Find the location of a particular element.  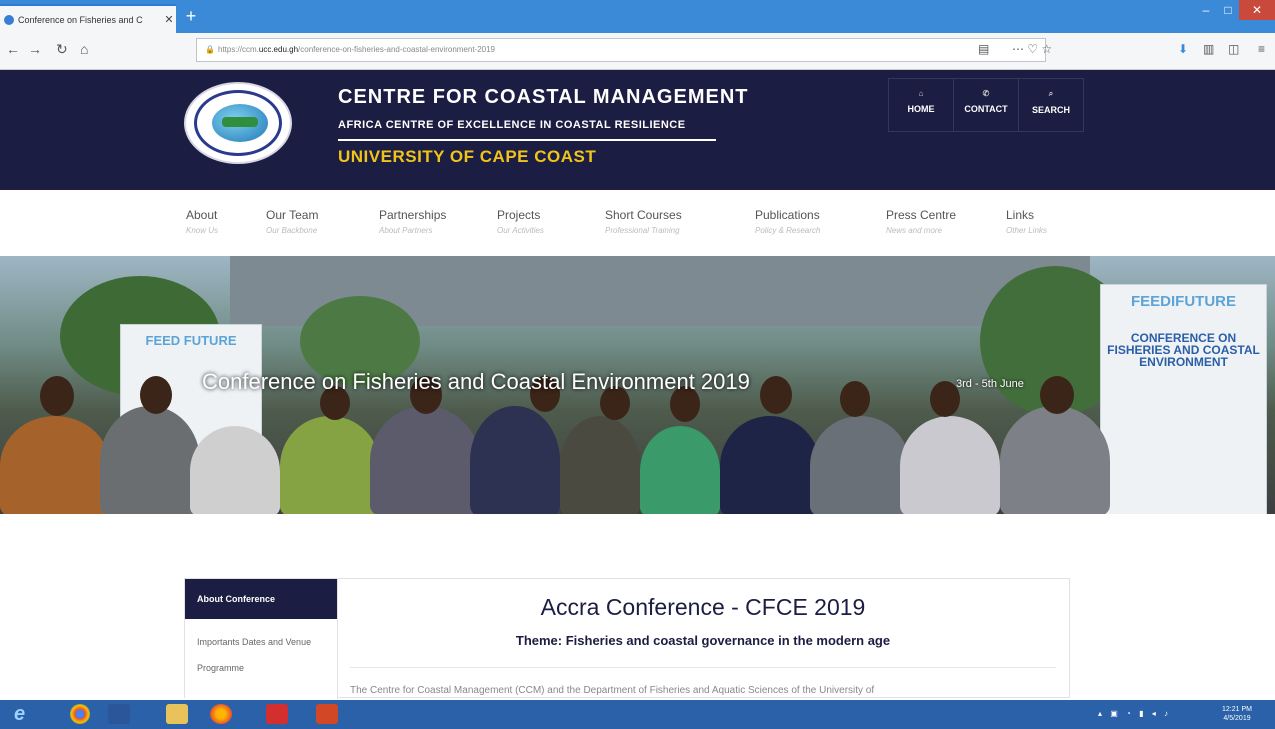

pdf-reader-icon is located at coordinates (277, 714).